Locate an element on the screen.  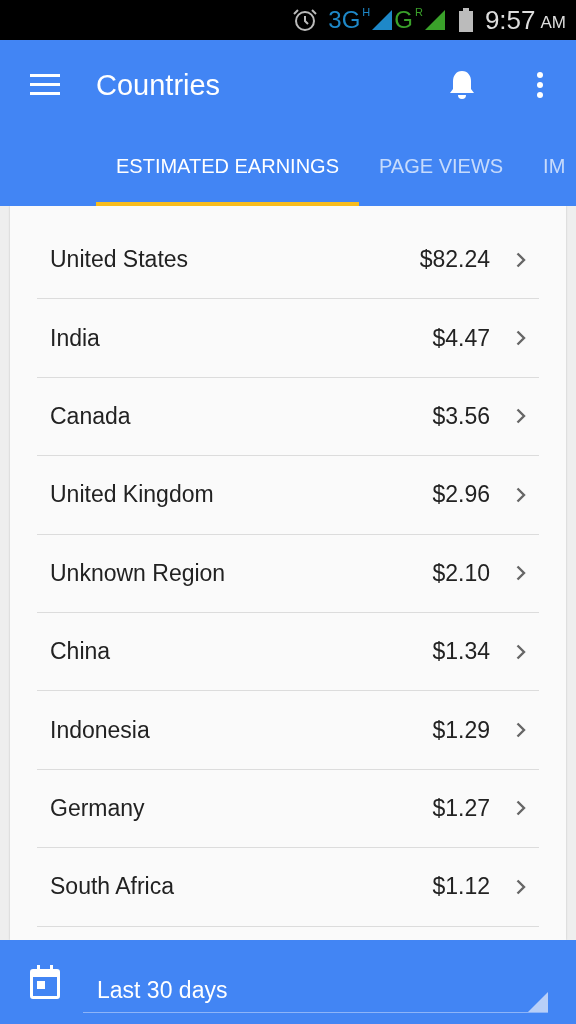
network-type: 3G is located at coordinates (344, 20).